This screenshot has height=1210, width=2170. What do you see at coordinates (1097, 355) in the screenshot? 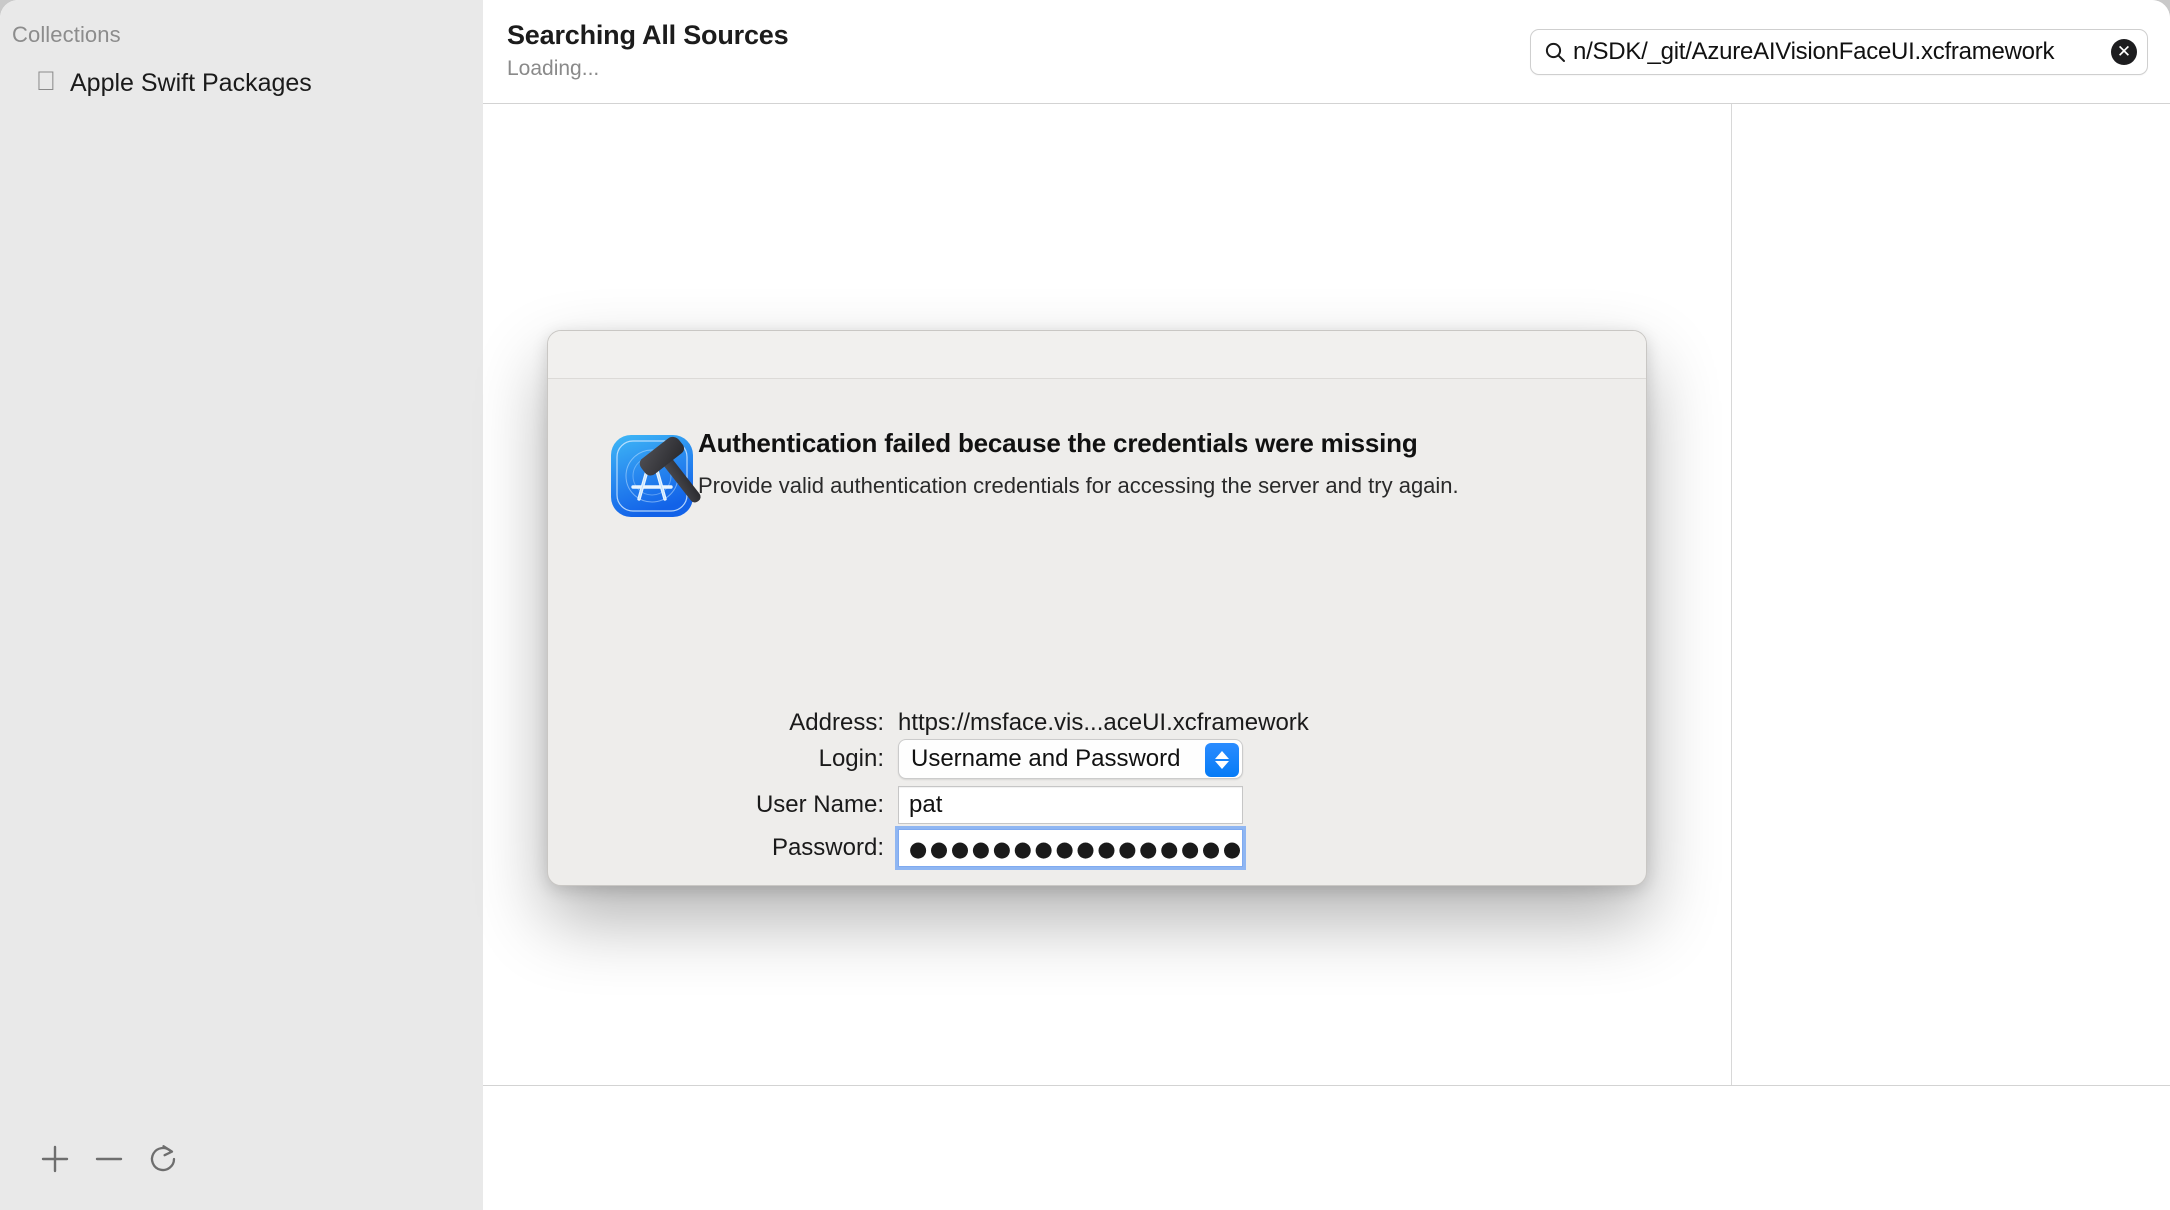
I see `dialog-titlebar` at bounding box center [1097, 355].